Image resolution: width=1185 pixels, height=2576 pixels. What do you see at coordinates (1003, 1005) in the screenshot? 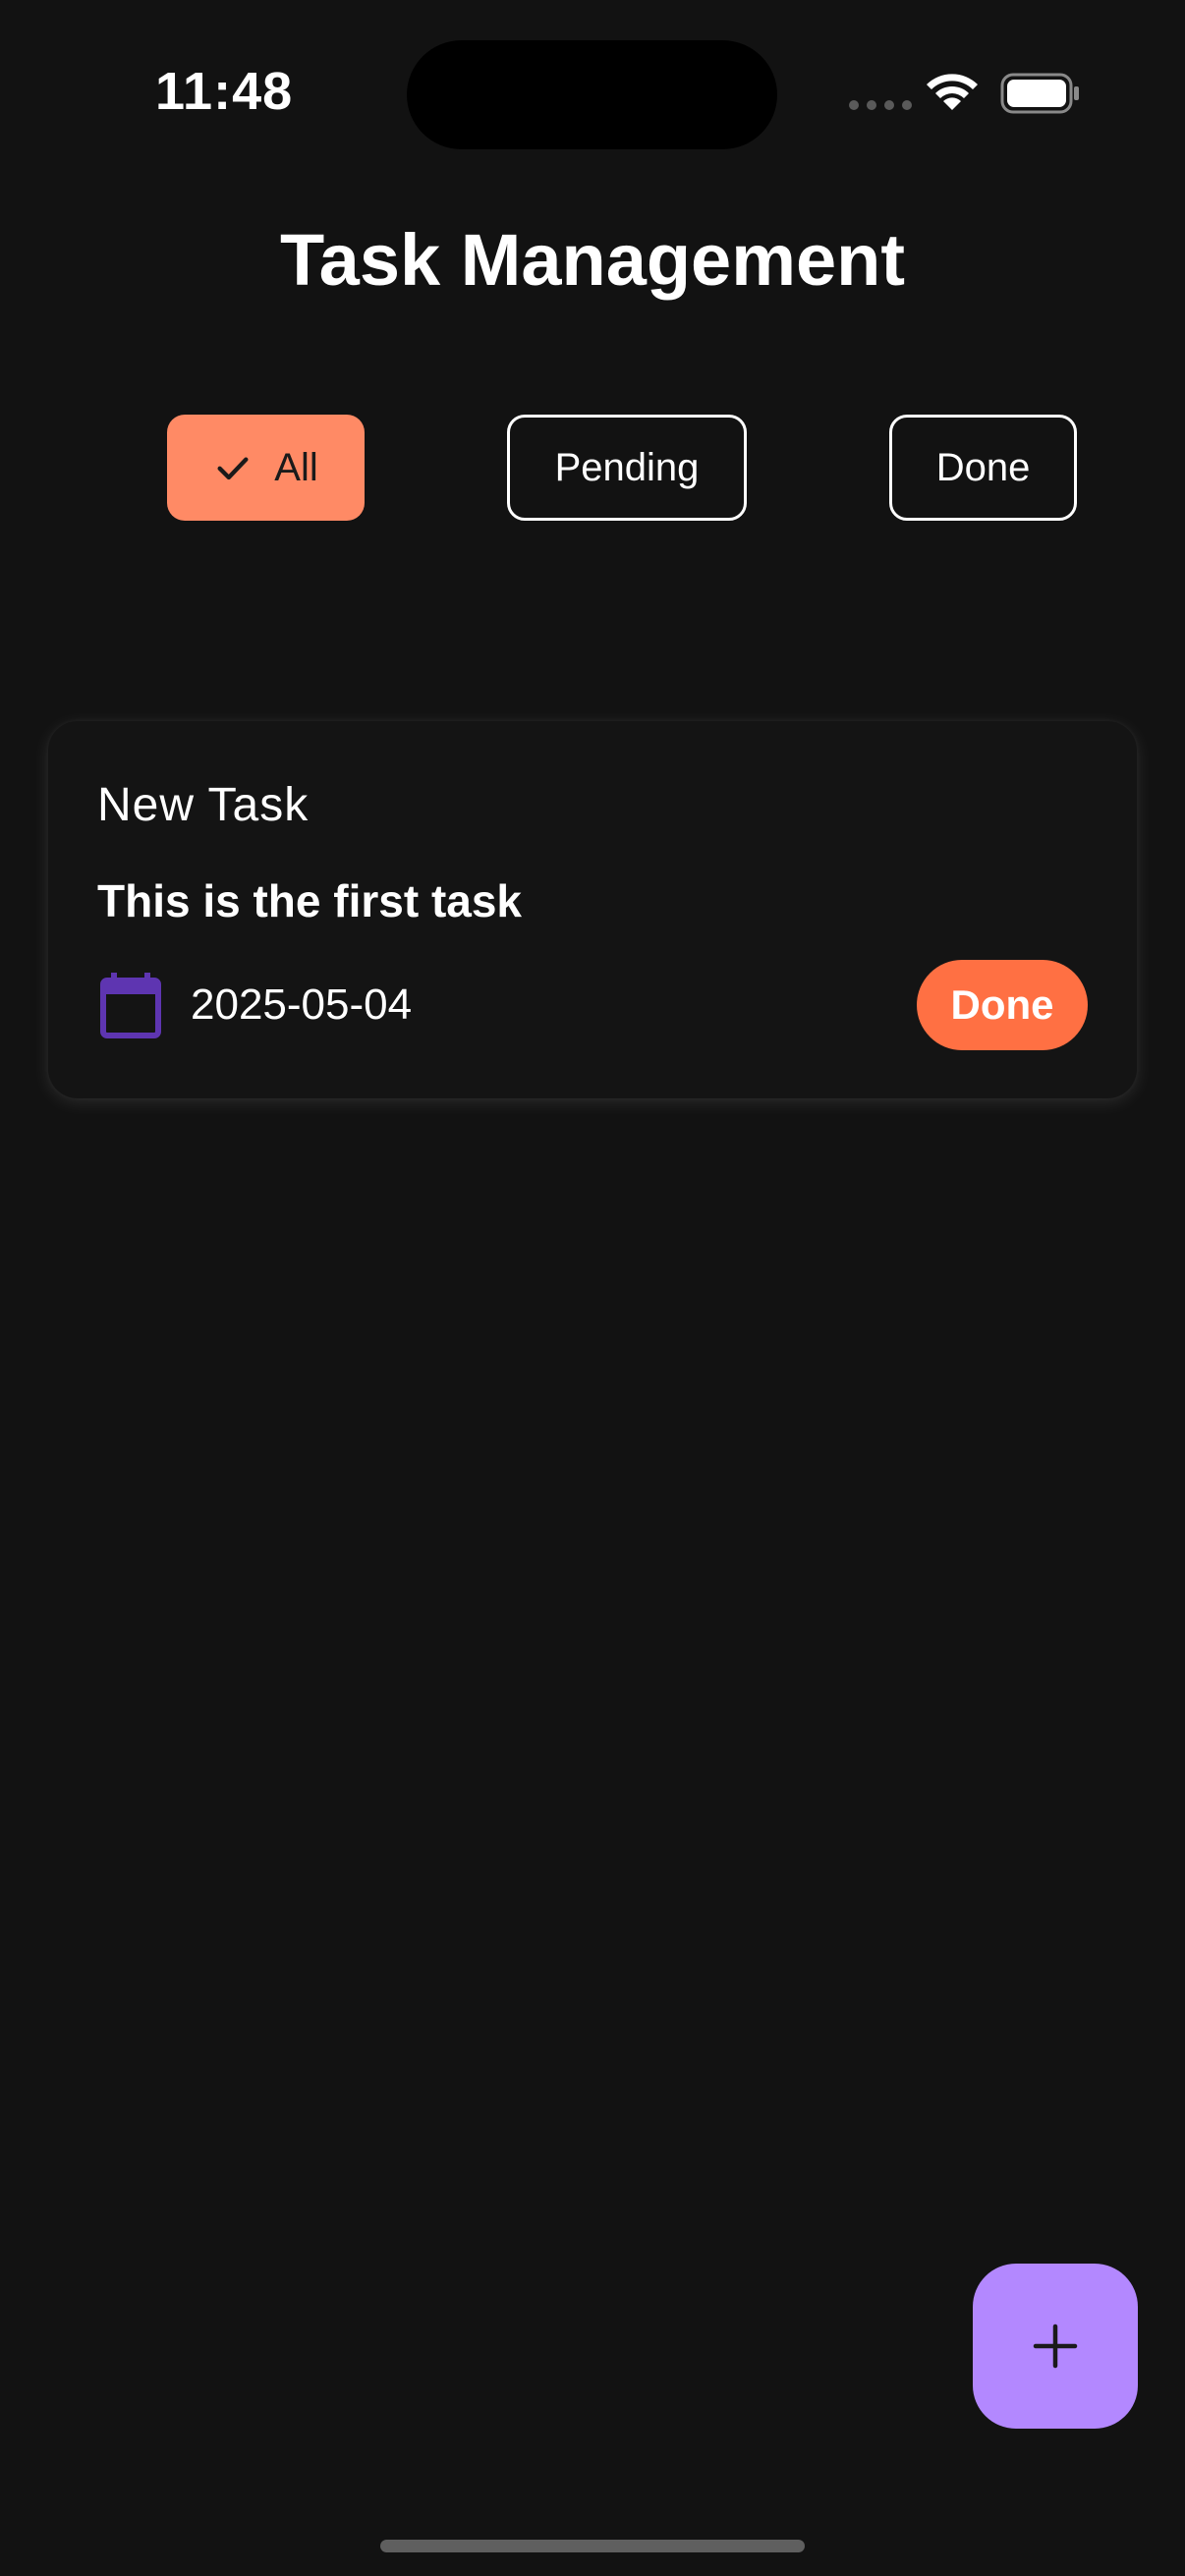
I see `mark-done-button: Done` at bounding box center [1003, 1005].